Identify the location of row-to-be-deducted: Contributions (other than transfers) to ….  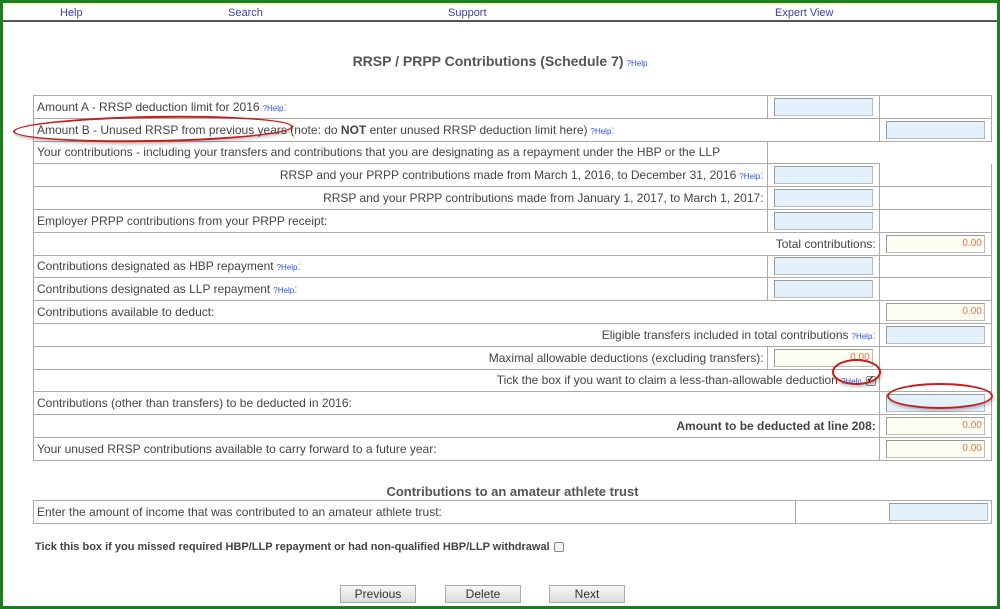
(513, 403).